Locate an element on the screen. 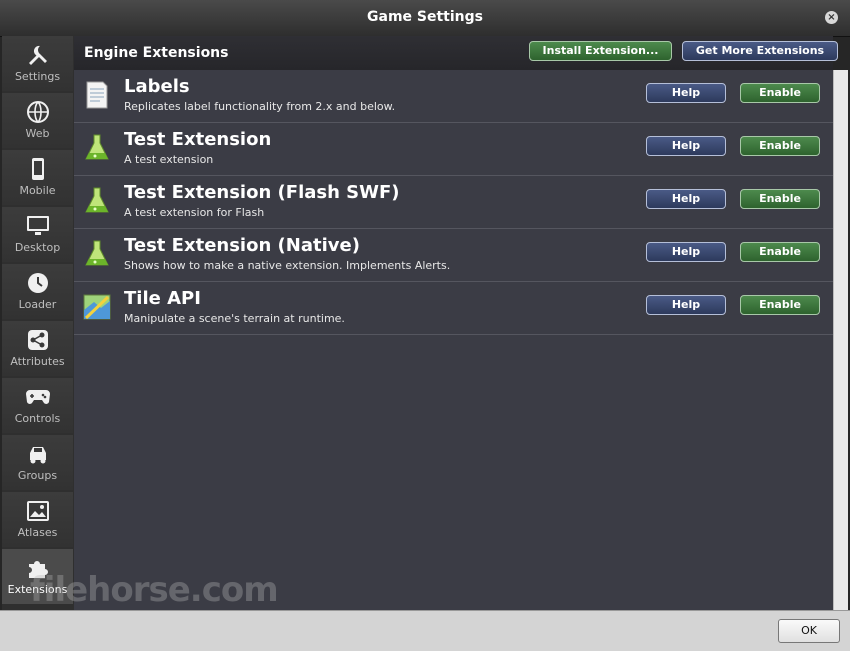 This screenshot has height=651, width=850. sidebar-item-label: Atlases is located at coordinates (37, 532).